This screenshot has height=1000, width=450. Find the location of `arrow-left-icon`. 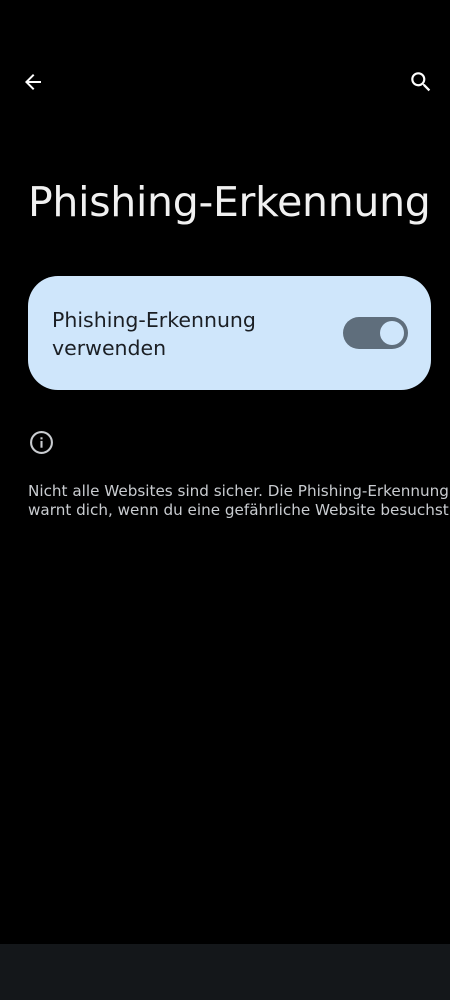

arrow-left-icon is located at coordinates (33, 82).